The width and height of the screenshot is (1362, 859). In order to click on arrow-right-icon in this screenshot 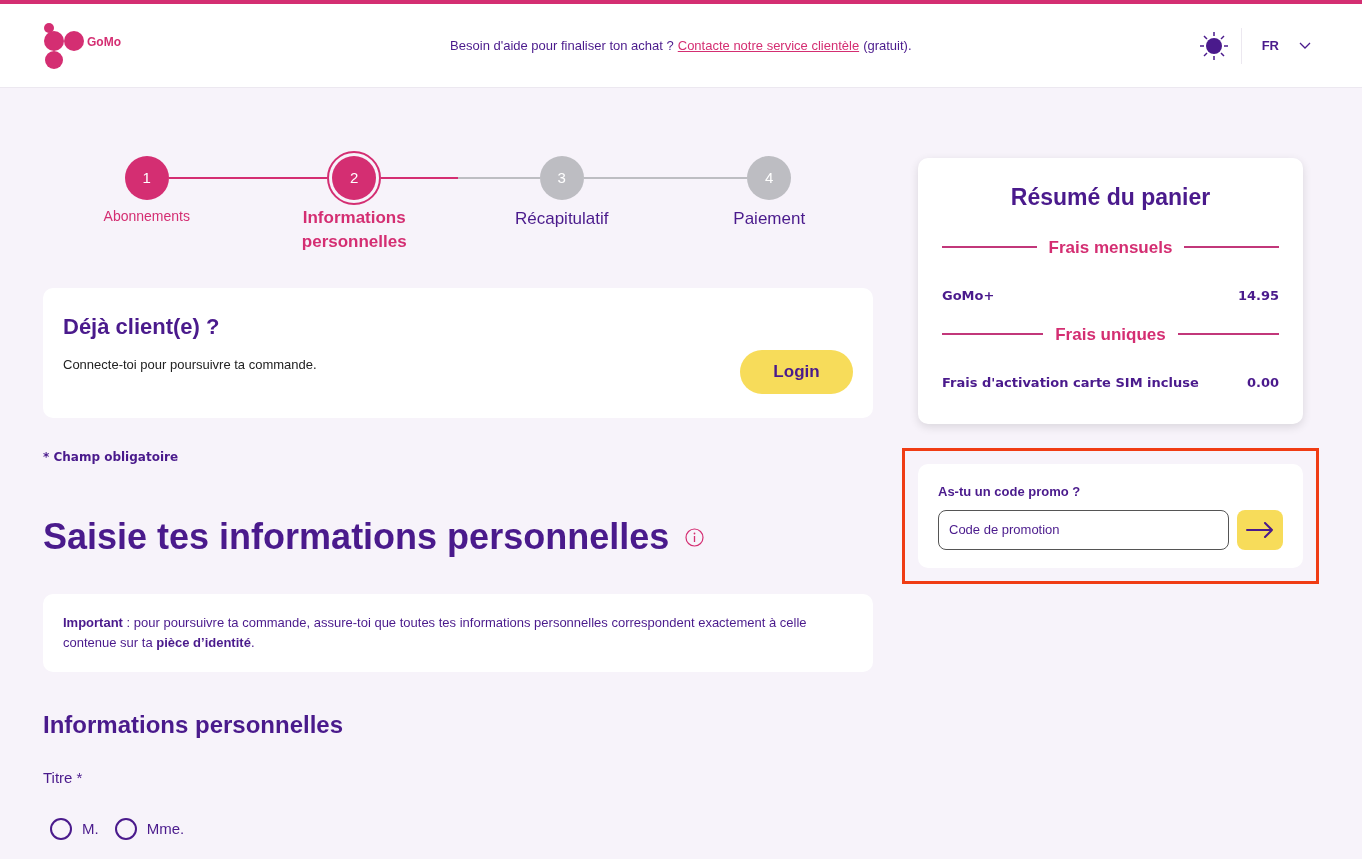, I will do `click(1260, 529)`.